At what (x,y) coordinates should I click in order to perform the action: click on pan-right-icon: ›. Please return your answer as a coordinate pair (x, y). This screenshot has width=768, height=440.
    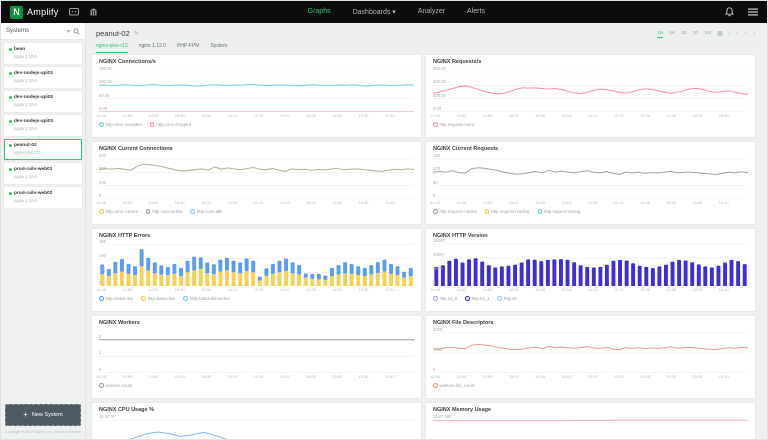
    Looking at the image, I should click on (754, 34).